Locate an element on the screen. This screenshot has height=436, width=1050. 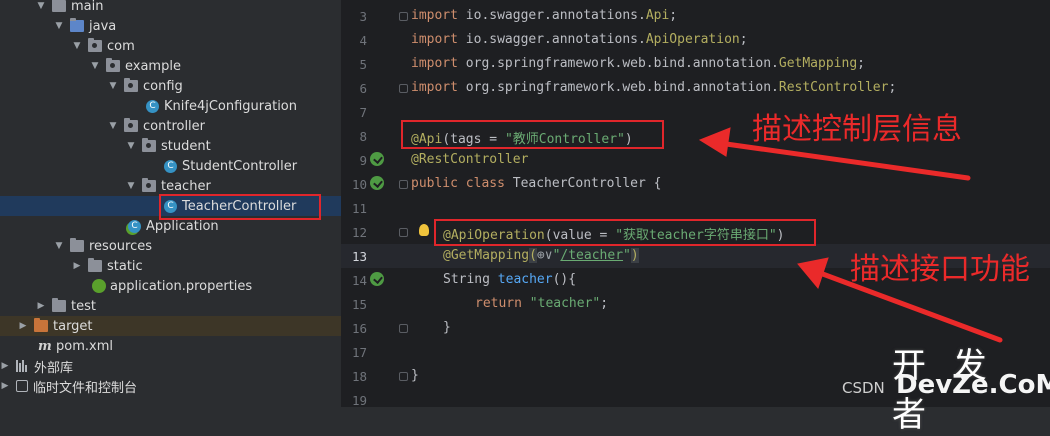
watermark-site: DevZe.CoM is located at coordinates (973, 385).